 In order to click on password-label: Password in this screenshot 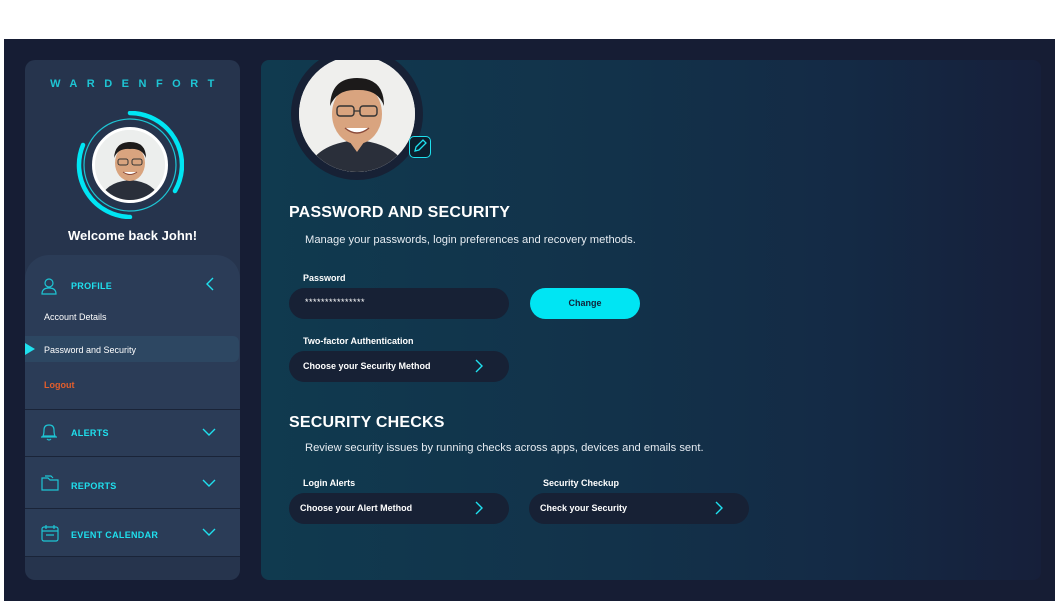, I will do `click(324, 278)`.